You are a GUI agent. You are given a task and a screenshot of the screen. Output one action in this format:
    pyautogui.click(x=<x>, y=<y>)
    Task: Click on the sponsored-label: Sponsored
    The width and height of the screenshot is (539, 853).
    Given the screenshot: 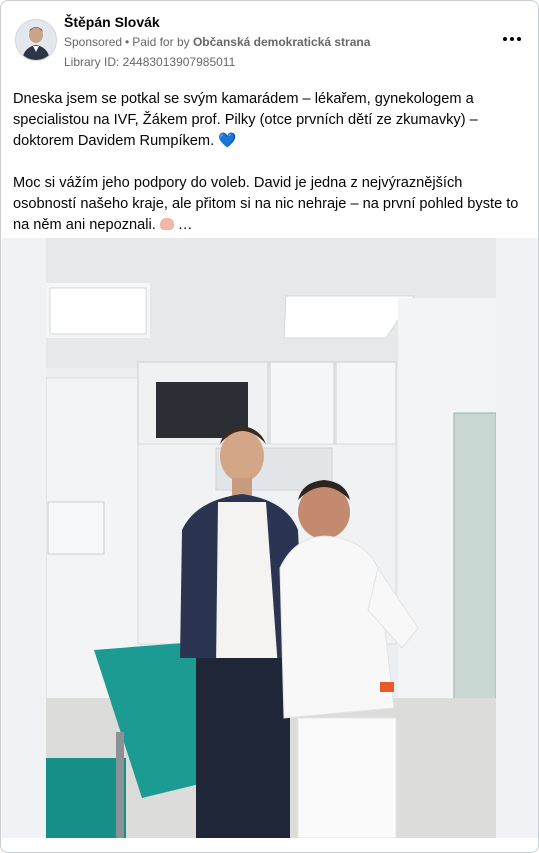 What is the action you would take?
    pyautogui.click(x=93, y=42)
    